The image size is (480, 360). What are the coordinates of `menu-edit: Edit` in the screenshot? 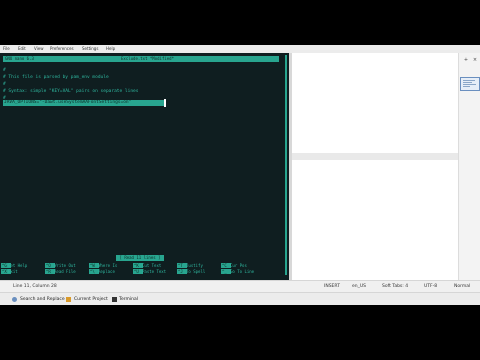 It's located at (22, 49).